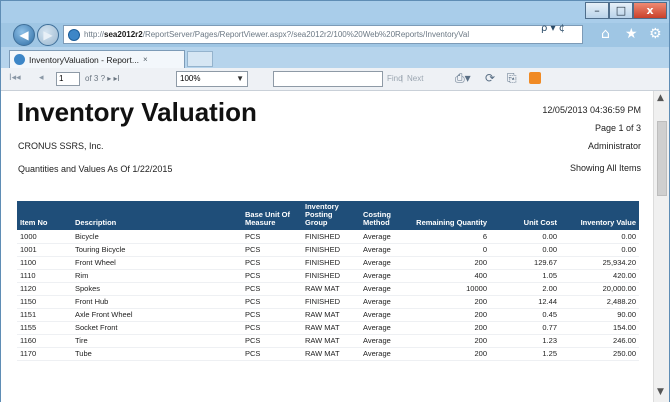 The height and width of the screenshot is (402, 670). Describe the element at coordinates (44, 215) in the screenshot. I see `column-header: Item No` at that location.